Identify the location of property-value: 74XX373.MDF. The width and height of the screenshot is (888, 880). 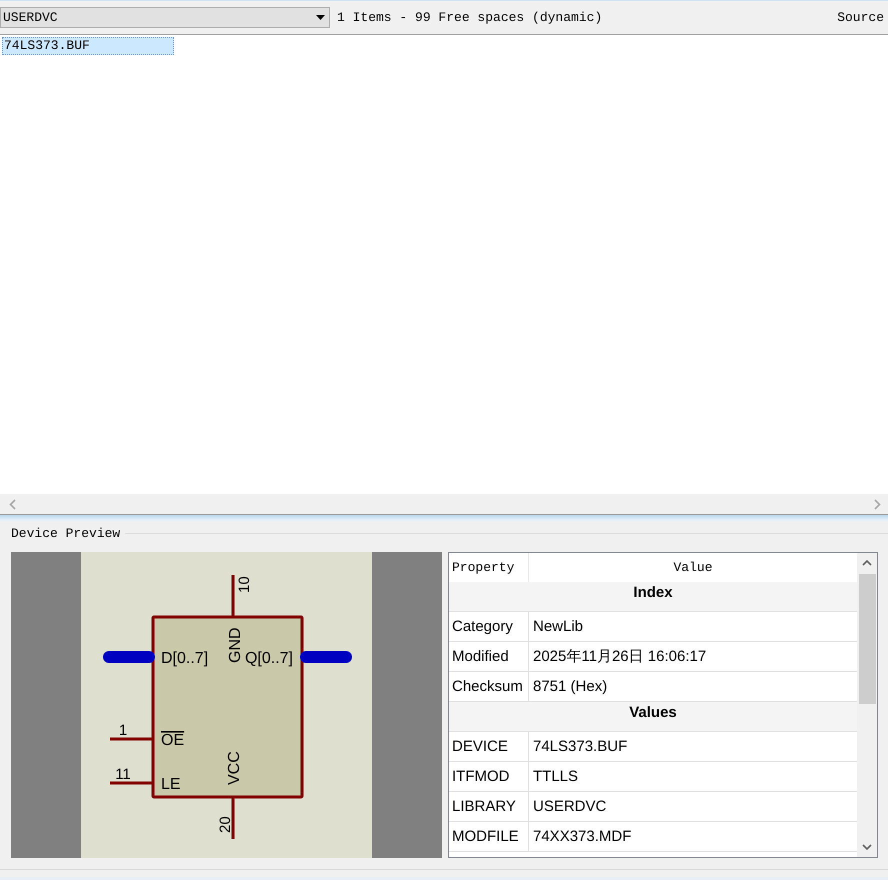
(582, 836).